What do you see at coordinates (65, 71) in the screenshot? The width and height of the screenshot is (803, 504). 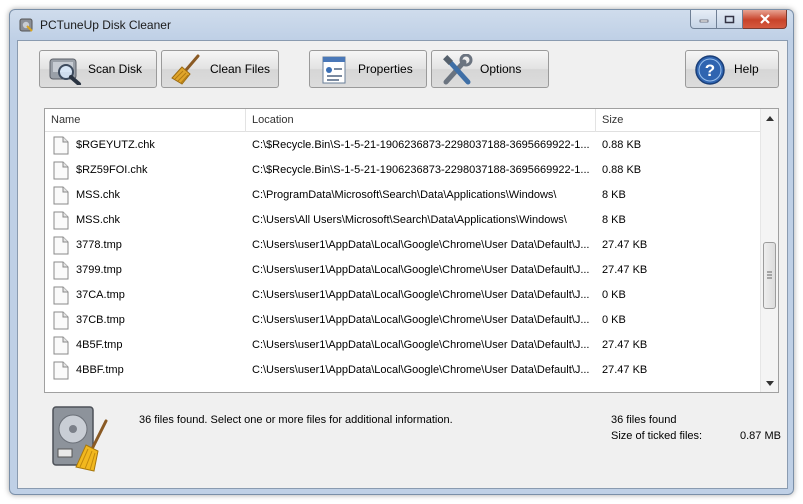 I see `magnifier-disk-icon` at bounding box center [65, 71].